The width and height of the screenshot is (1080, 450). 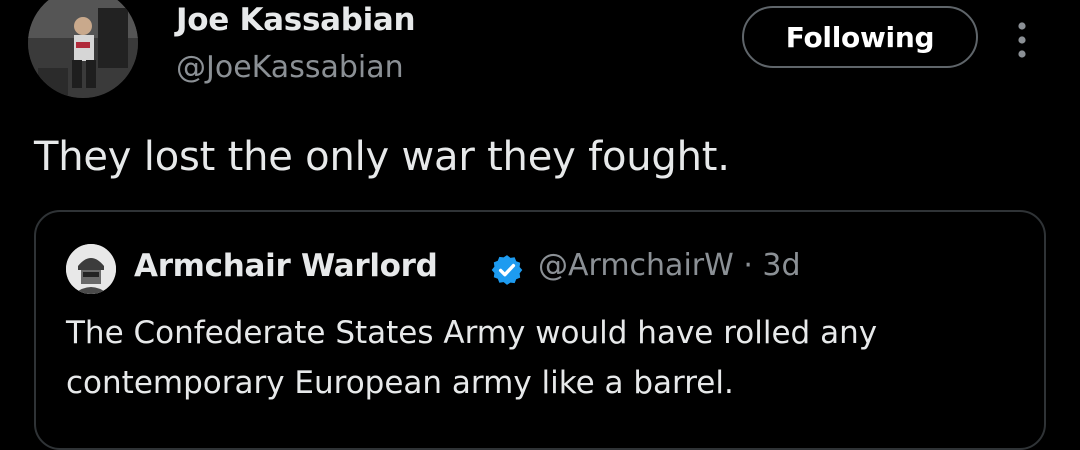 I want to click on author-avatar, so click(x=83, y=49).